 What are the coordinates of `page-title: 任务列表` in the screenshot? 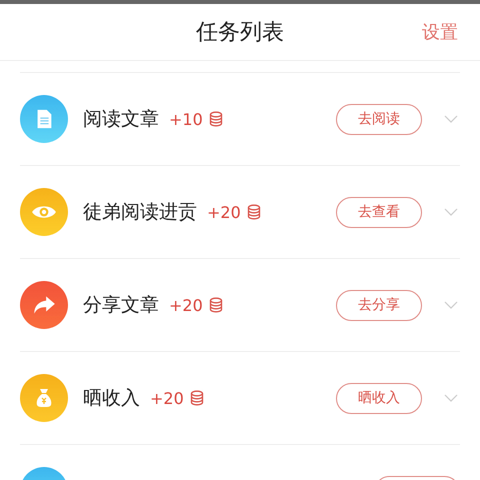 It's located at (240, 33).